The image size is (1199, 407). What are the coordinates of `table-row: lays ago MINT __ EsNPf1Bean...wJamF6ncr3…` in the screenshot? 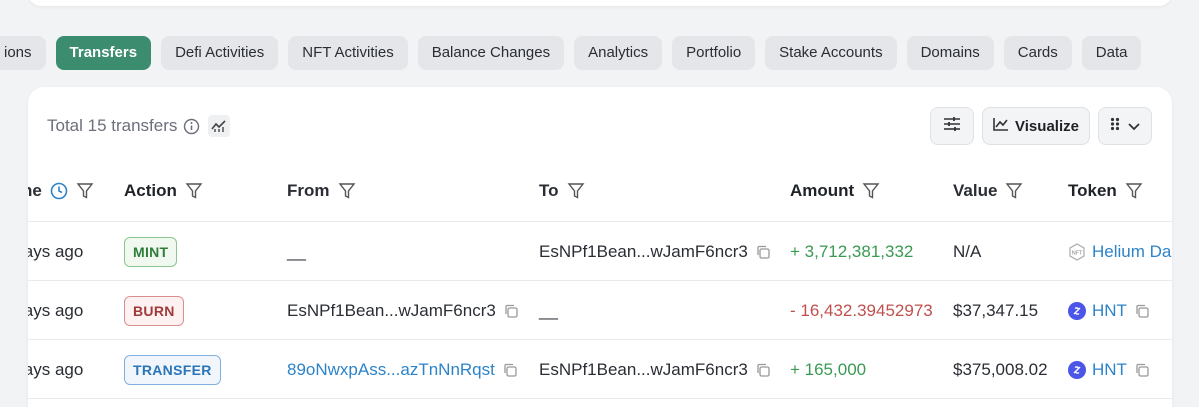 It's located at (600, 251).